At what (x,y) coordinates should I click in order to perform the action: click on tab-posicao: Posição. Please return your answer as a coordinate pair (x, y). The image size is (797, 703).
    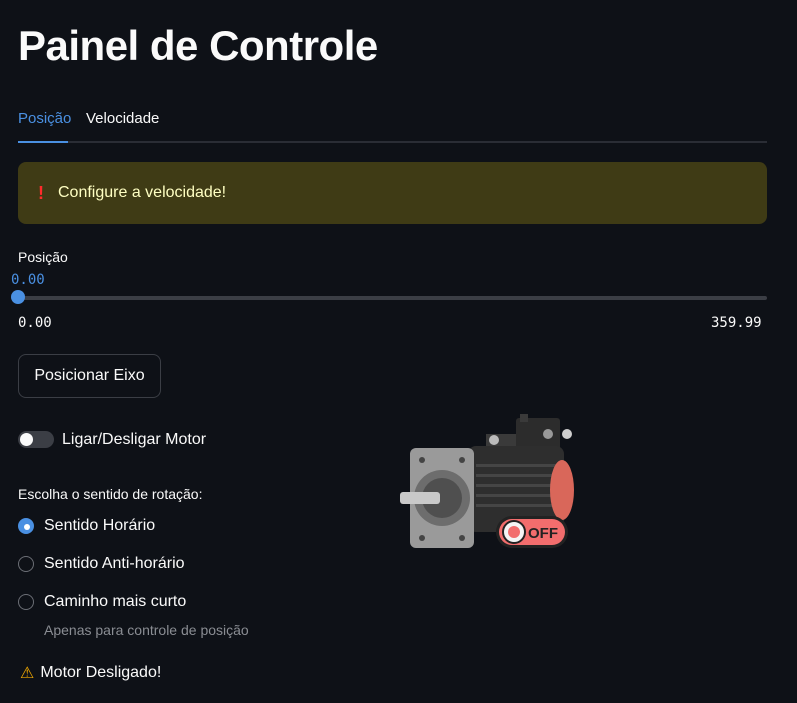
    Looking at the image, I should click on (44, 118).